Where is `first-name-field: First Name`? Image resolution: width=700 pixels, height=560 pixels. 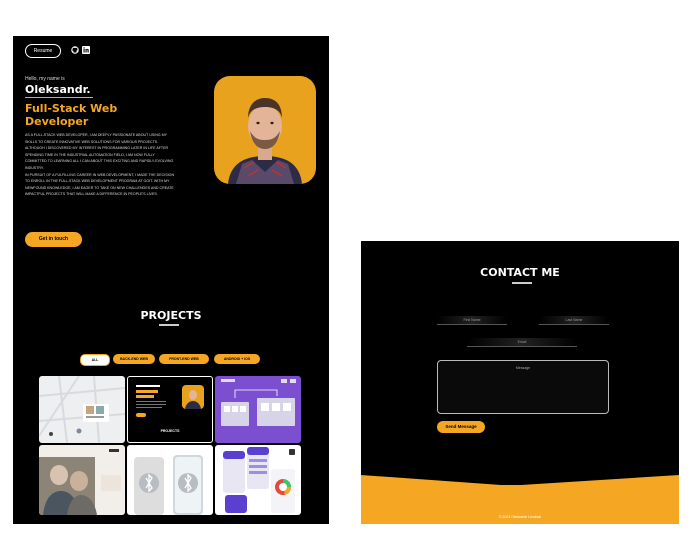
first-name-field: First Name is located at coordinates (472, 320).